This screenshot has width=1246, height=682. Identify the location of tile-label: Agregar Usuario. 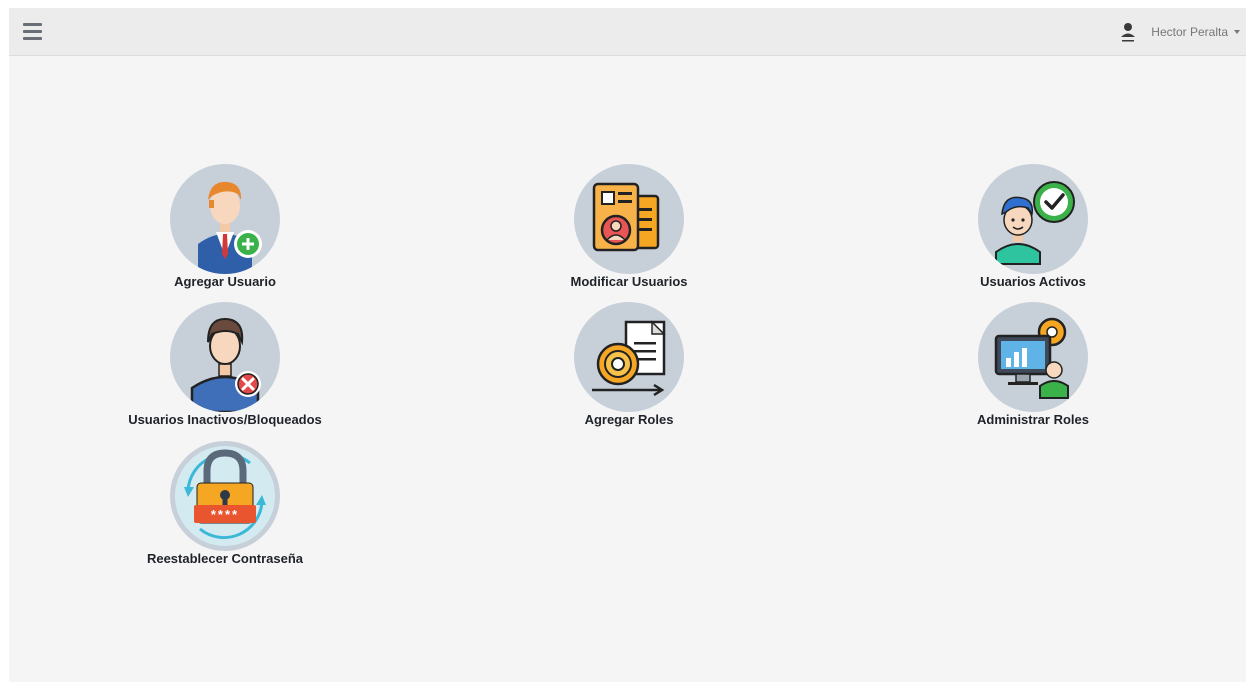
(225, 281).